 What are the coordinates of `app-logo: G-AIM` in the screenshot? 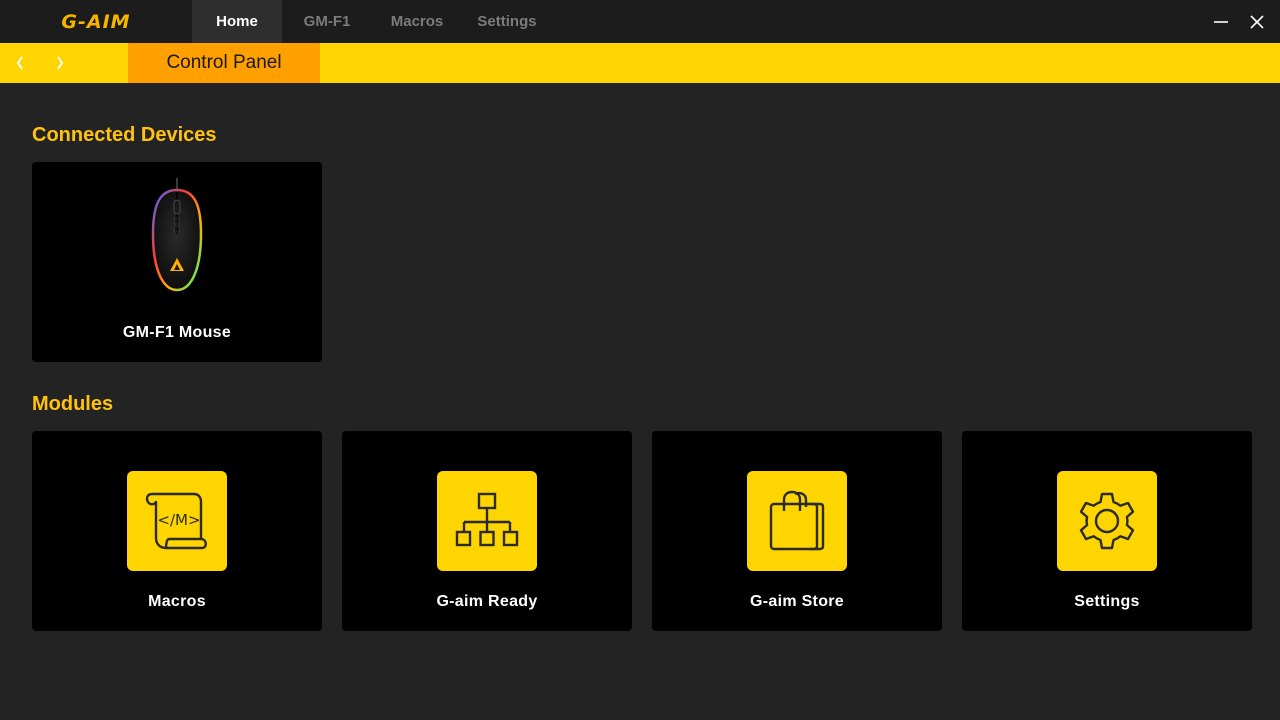 It's located at (96, 21).